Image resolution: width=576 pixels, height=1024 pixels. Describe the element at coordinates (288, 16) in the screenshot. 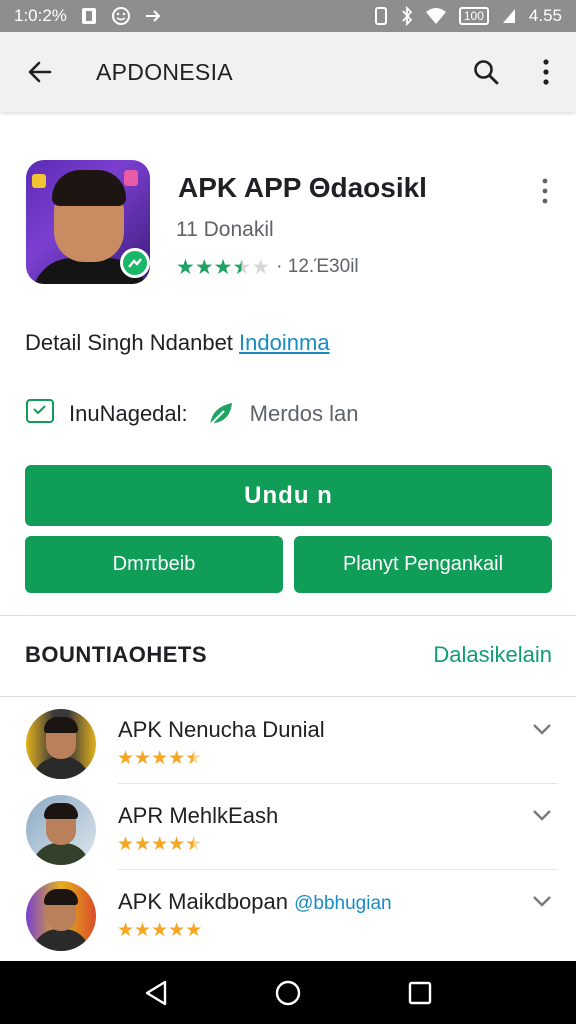

I see `status-bar: 1:0:2% 100 4.55` at that location.